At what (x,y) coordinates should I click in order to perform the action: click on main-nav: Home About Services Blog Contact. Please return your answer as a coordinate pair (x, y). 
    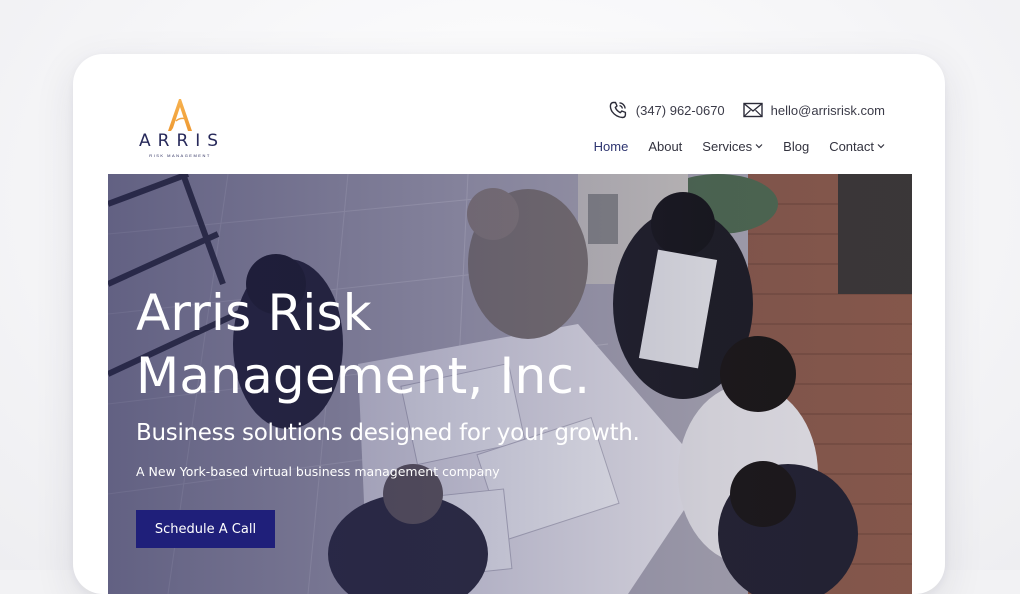
    Looking at the image, I should click on (739, 146).